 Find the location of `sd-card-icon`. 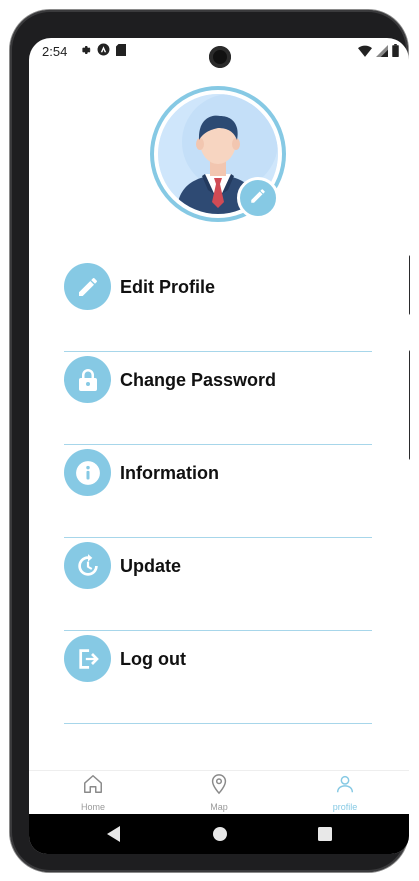

sd-card-icon is located at coordinates (121, 51).